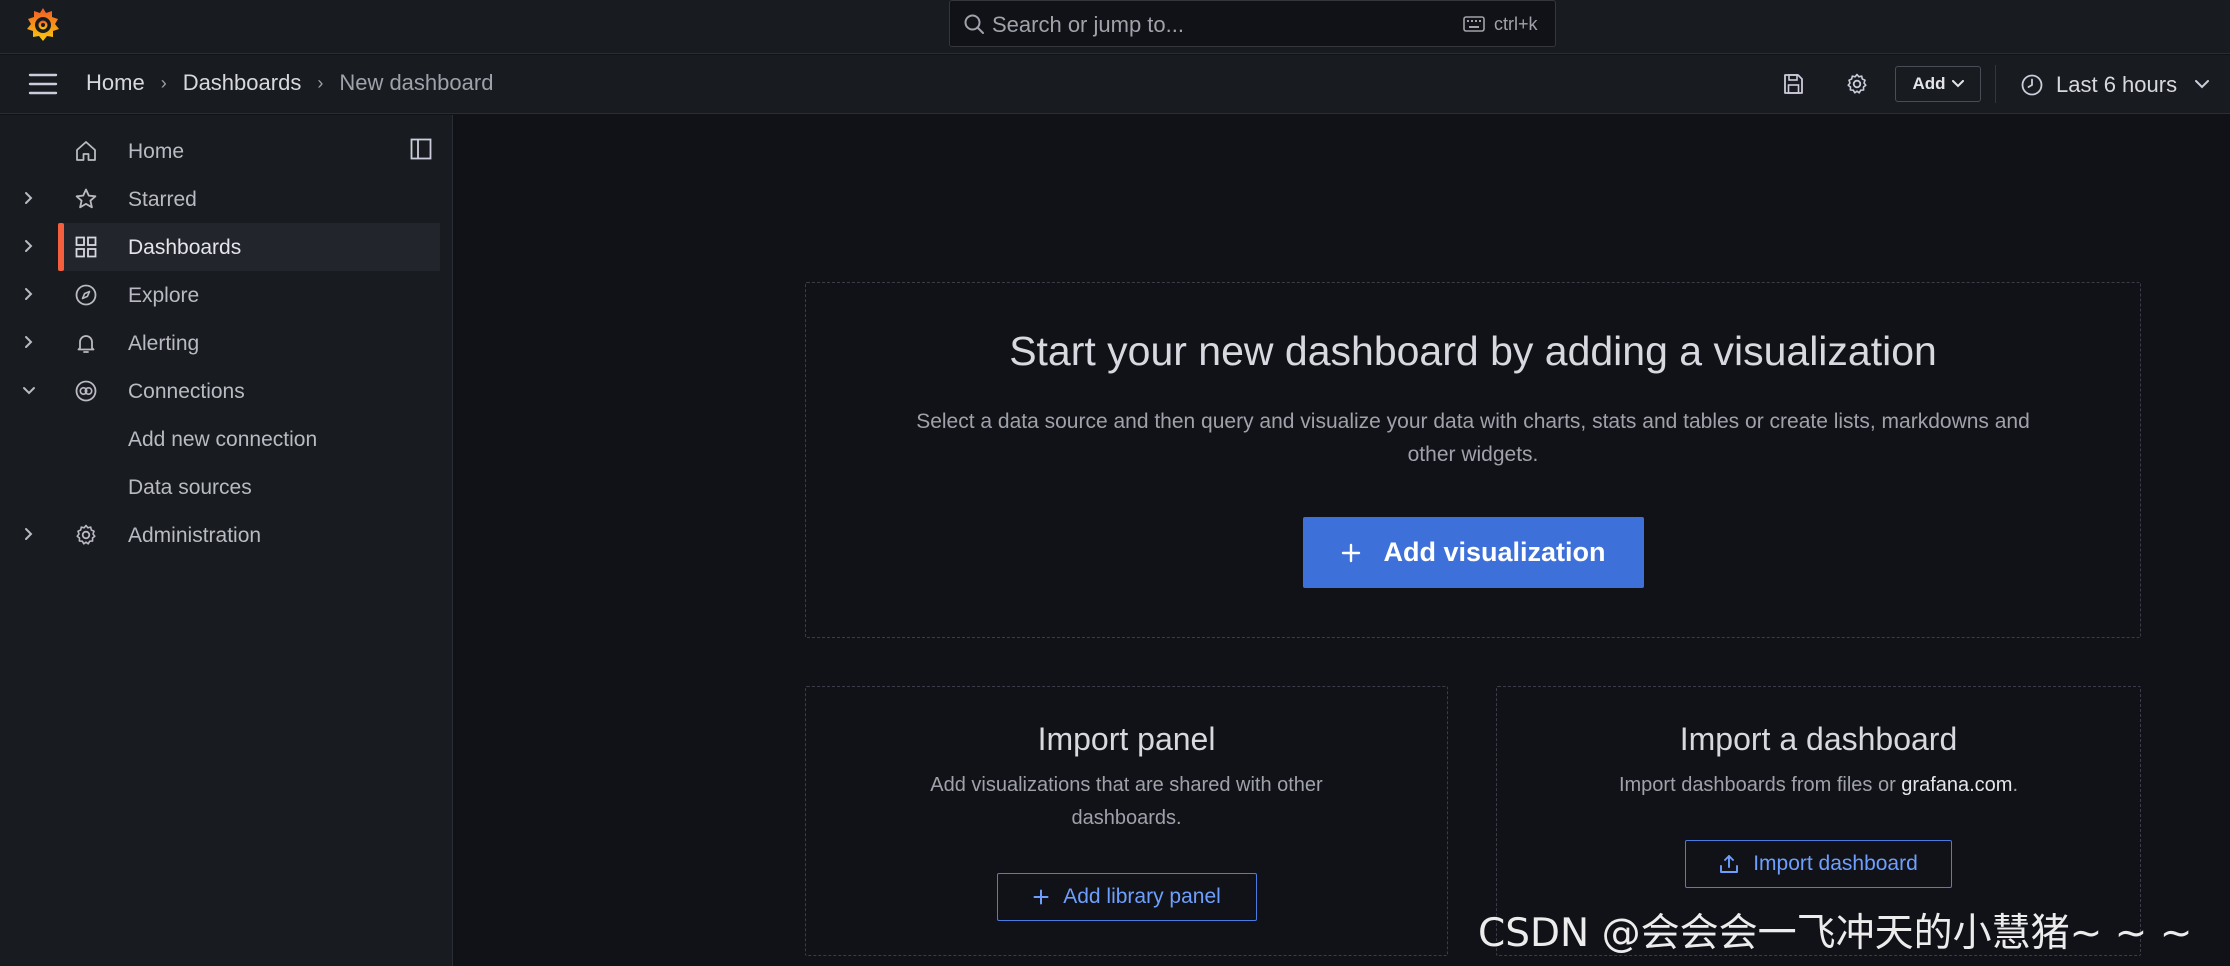 Image resolution: width=2230 pixels, height=966 pixels. I want to click on sidebar-item-label: Data sources, so click(190, 487).